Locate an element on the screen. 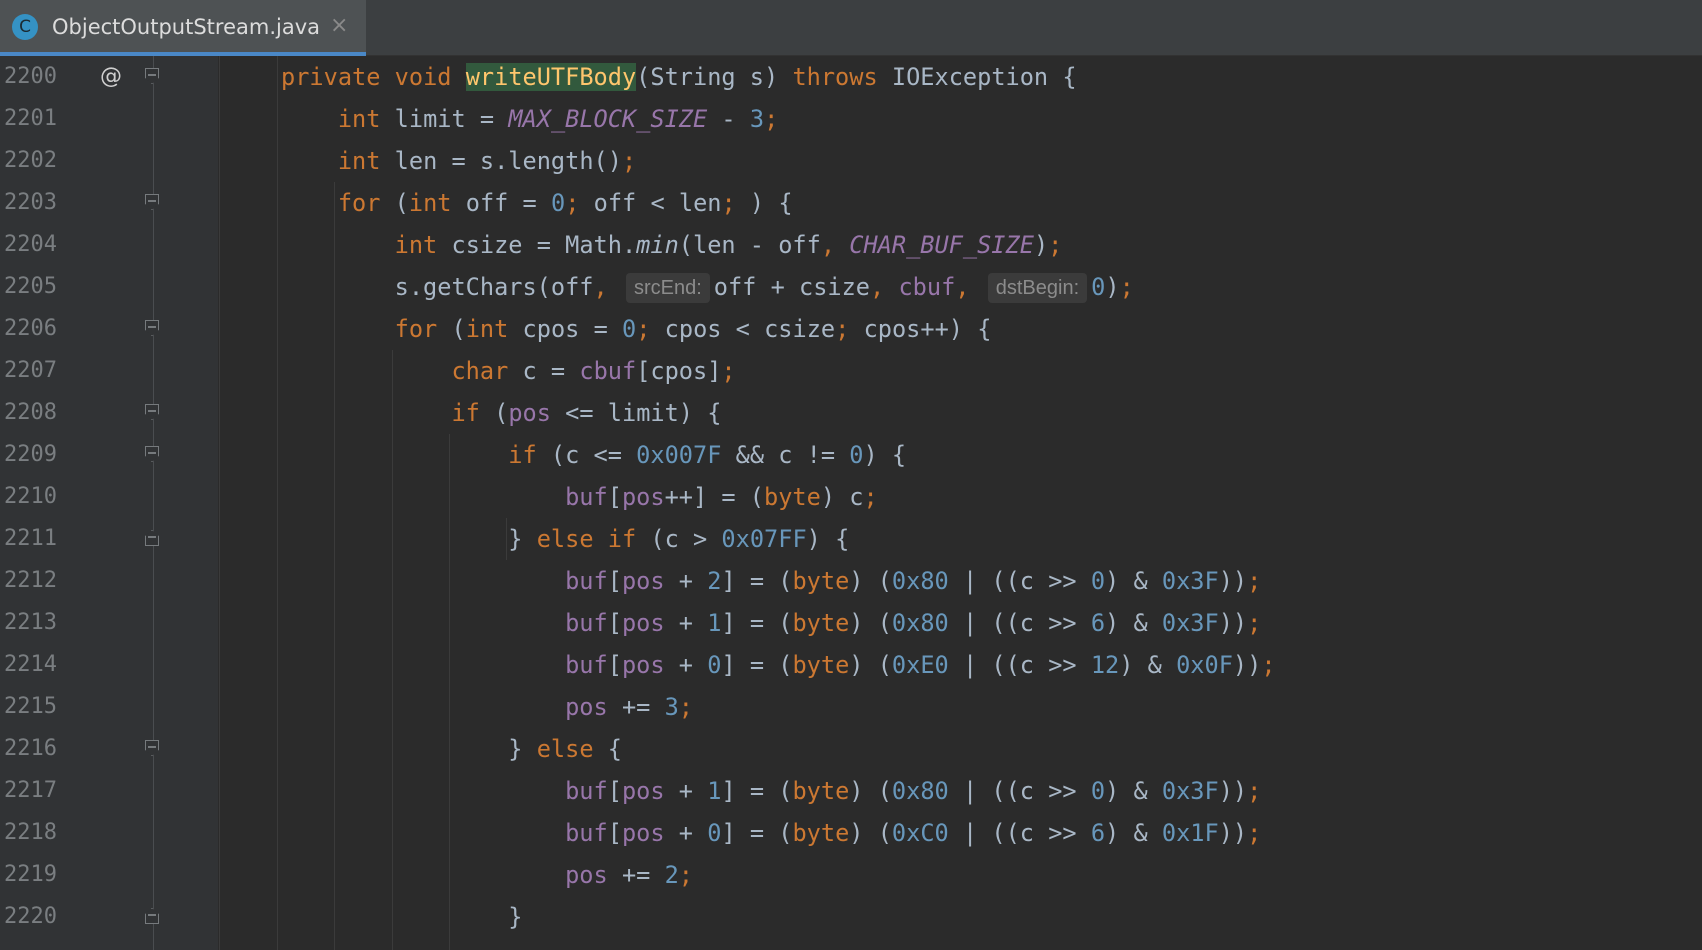 The image size is (1702, 950). line-number: 2204 is located at coordinates (30, 244).